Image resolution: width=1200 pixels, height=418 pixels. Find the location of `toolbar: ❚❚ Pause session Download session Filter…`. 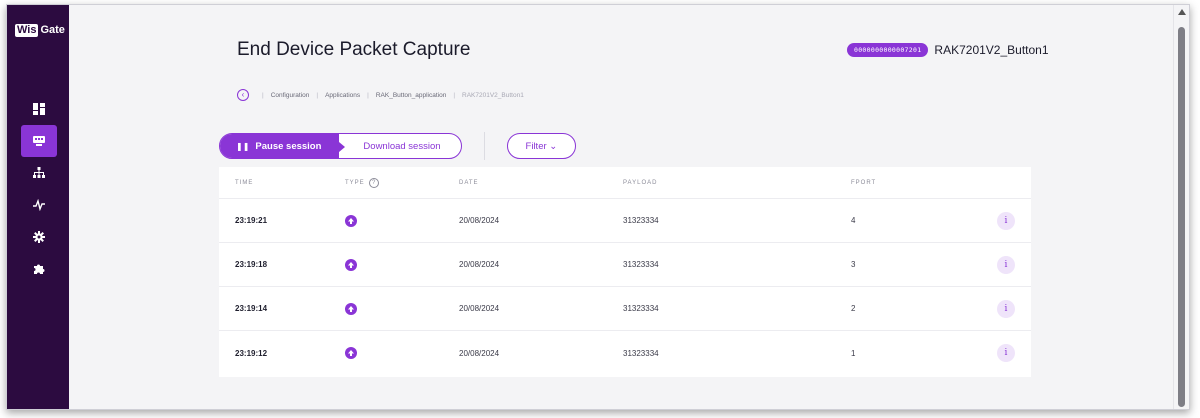

toolbar: ❚❚ Pause session Download session Filter… is located at coordinates (398, 146).